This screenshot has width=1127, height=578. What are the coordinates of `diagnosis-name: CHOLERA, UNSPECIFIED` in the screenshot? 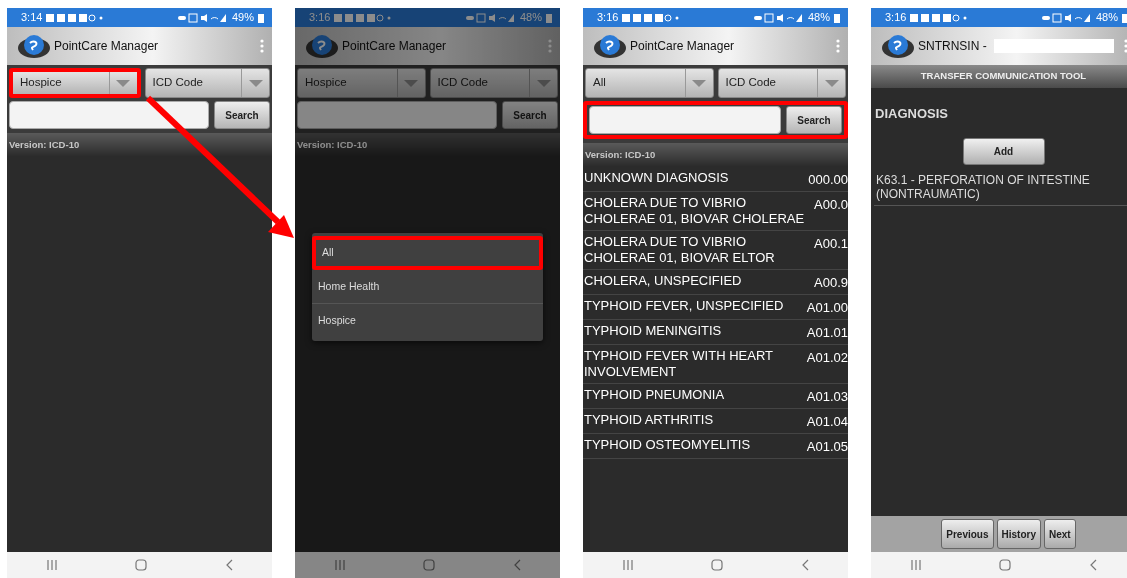 It's located at (663, 282).